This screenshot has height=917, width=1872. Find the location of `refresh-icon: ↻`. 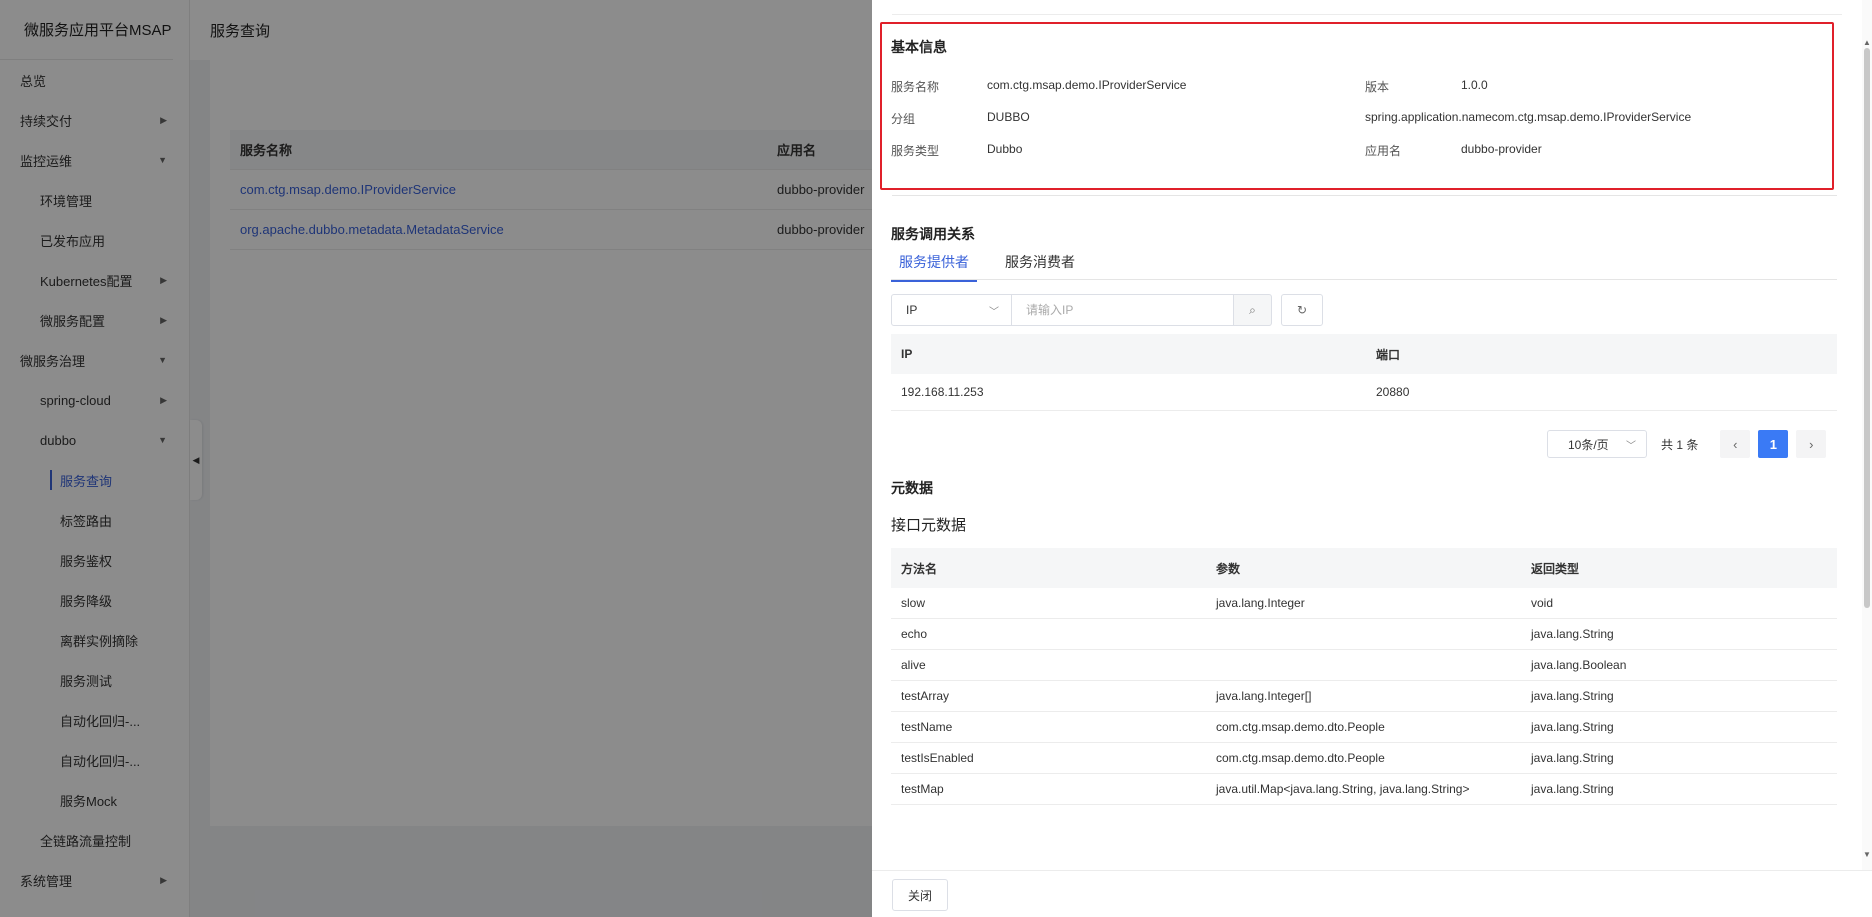

refresh-icon: ↻ is located at coordinates (1302, 310).